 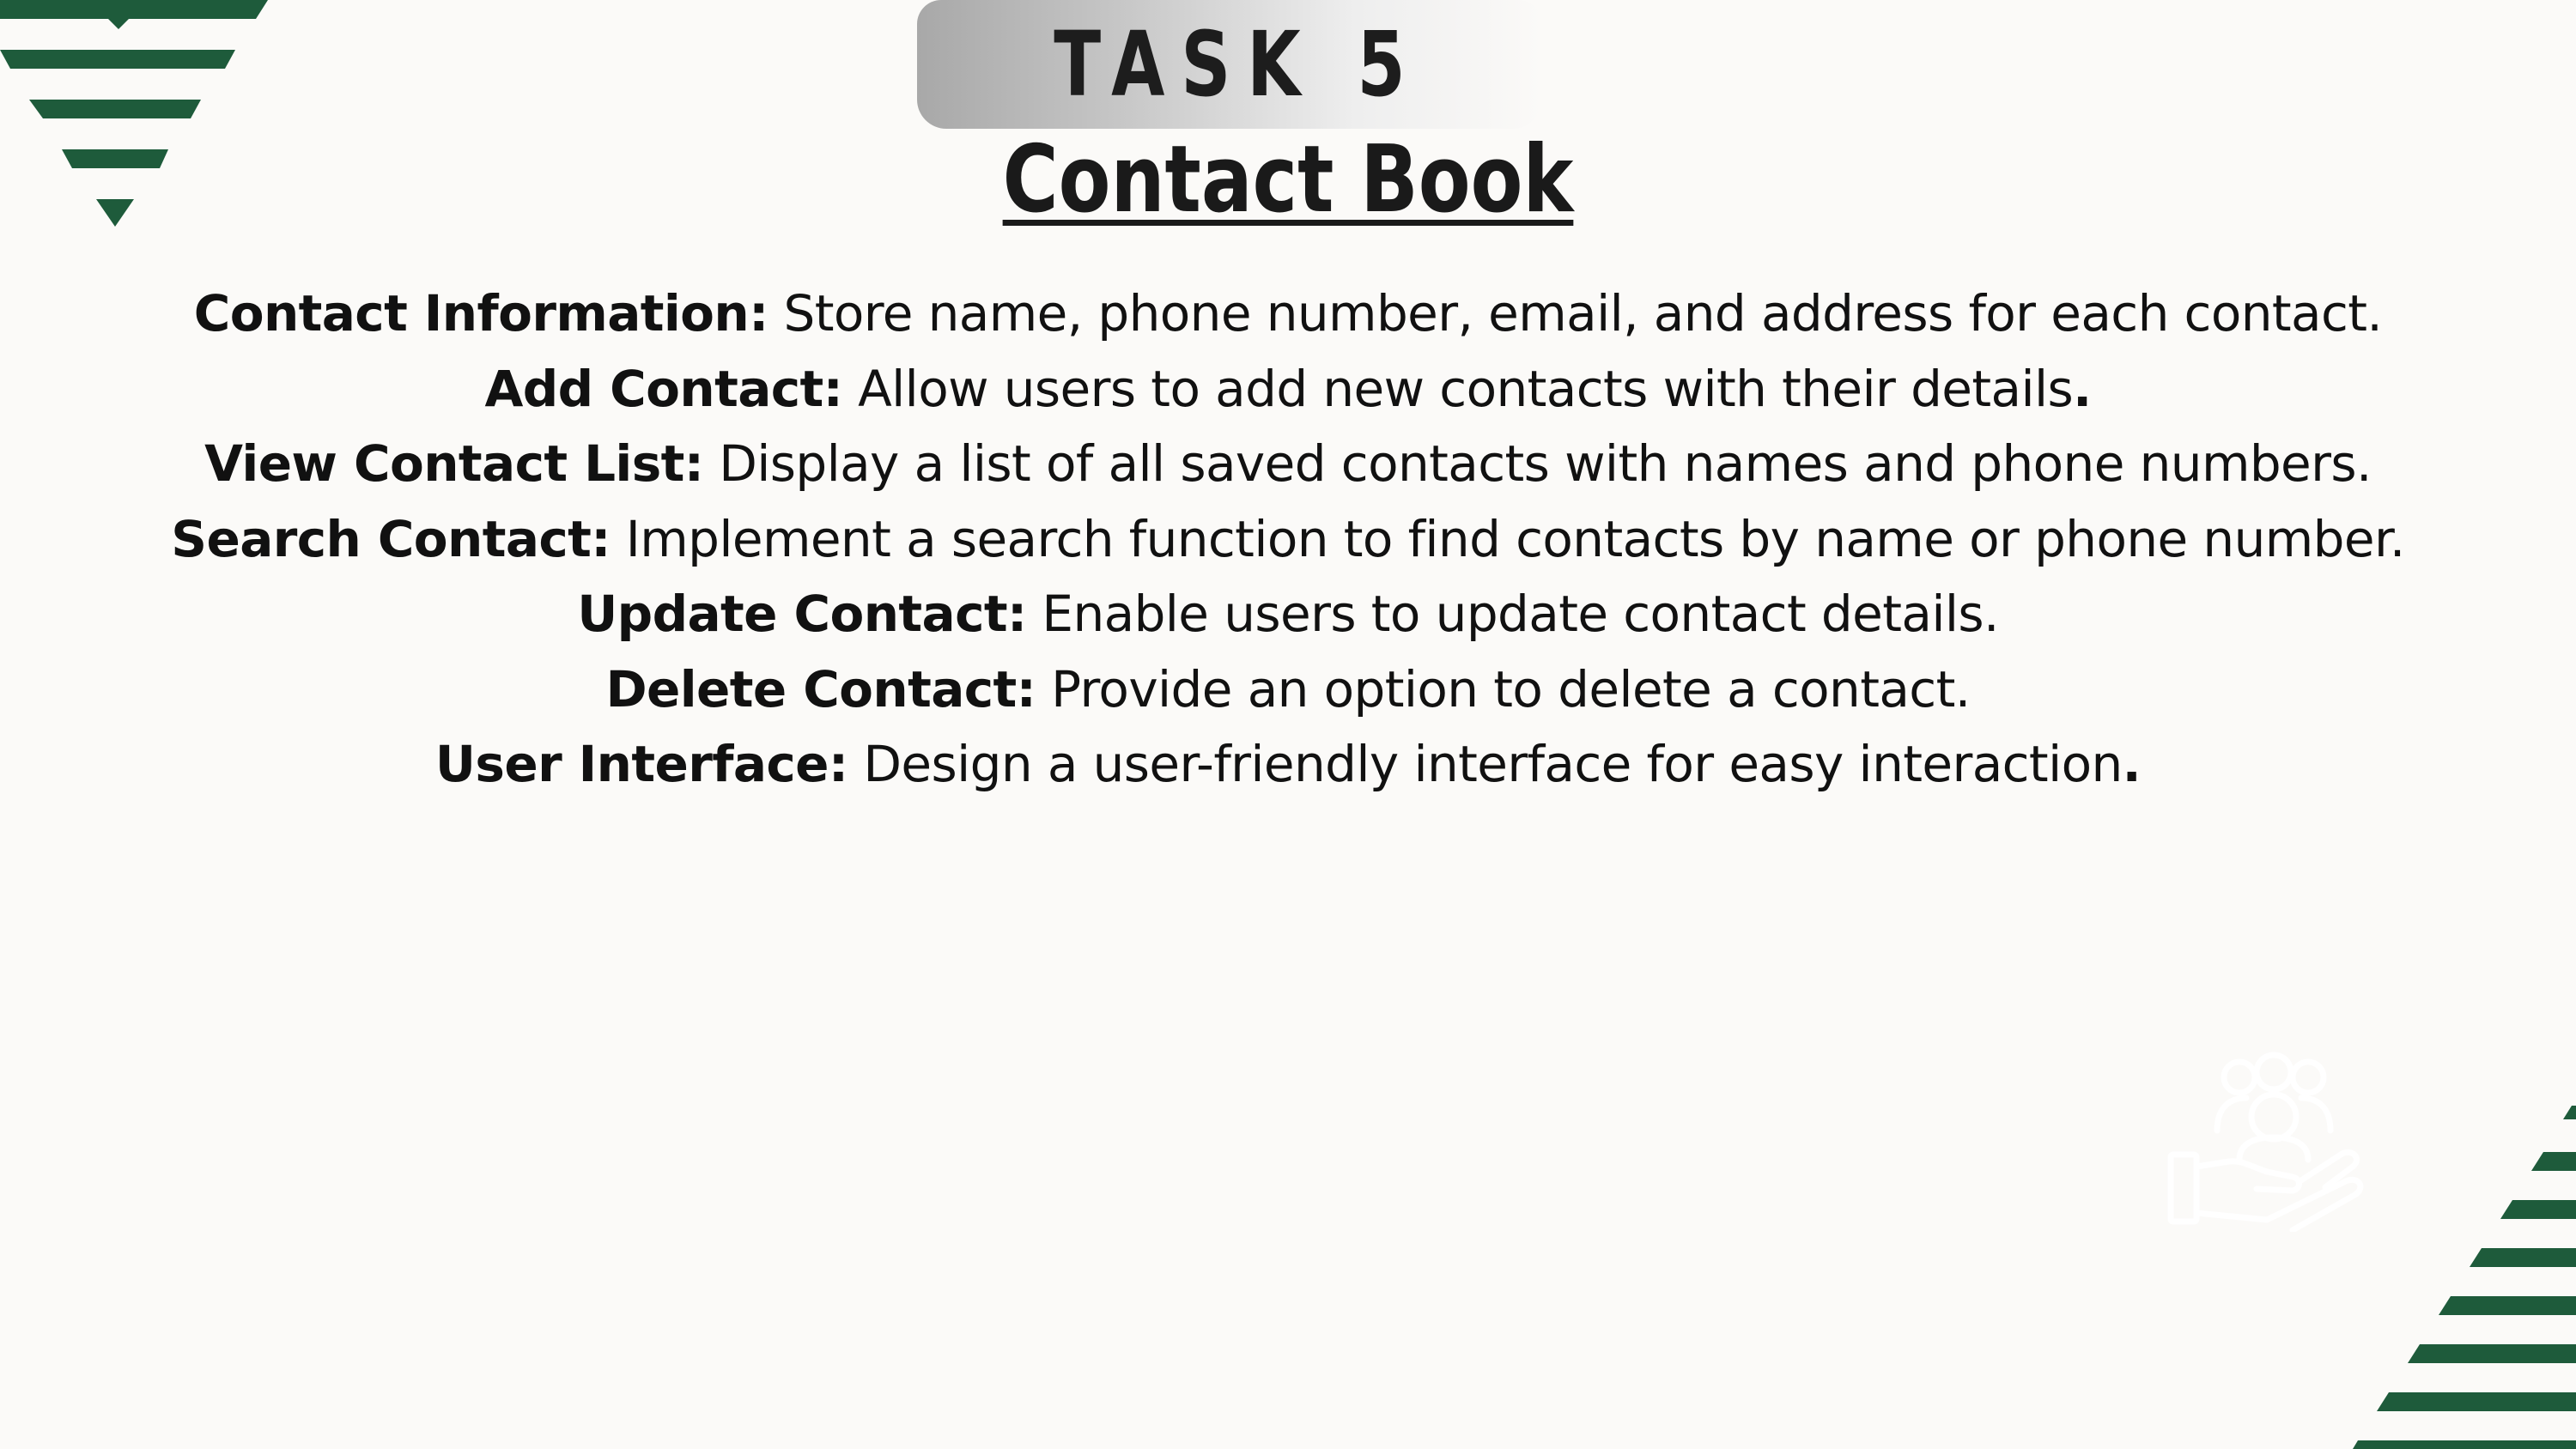 I want to click on task-number-banner: TASK 5, so click(x=1229, y=64).